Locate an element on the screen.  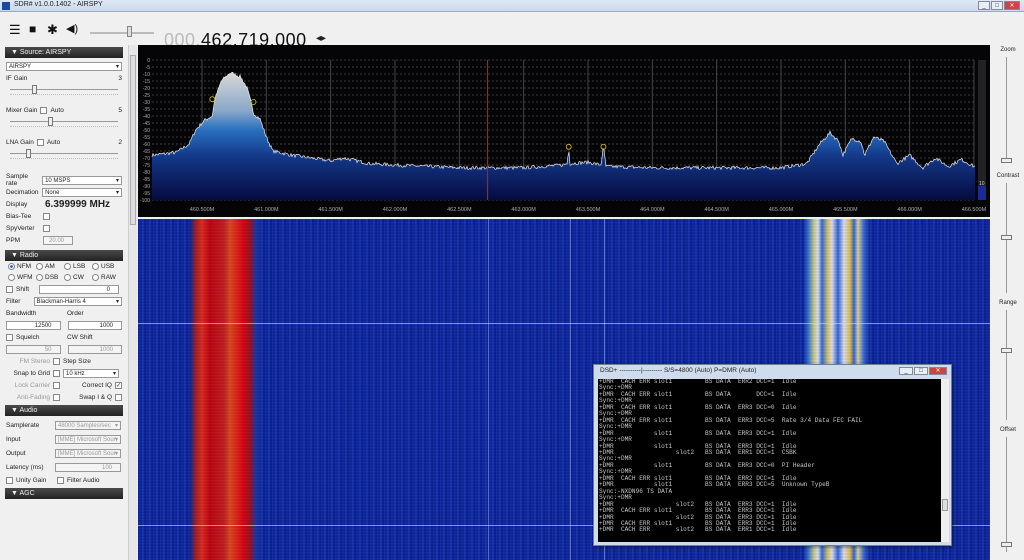
bandwidth-input: 12500 is located at coordinates (33, 325).